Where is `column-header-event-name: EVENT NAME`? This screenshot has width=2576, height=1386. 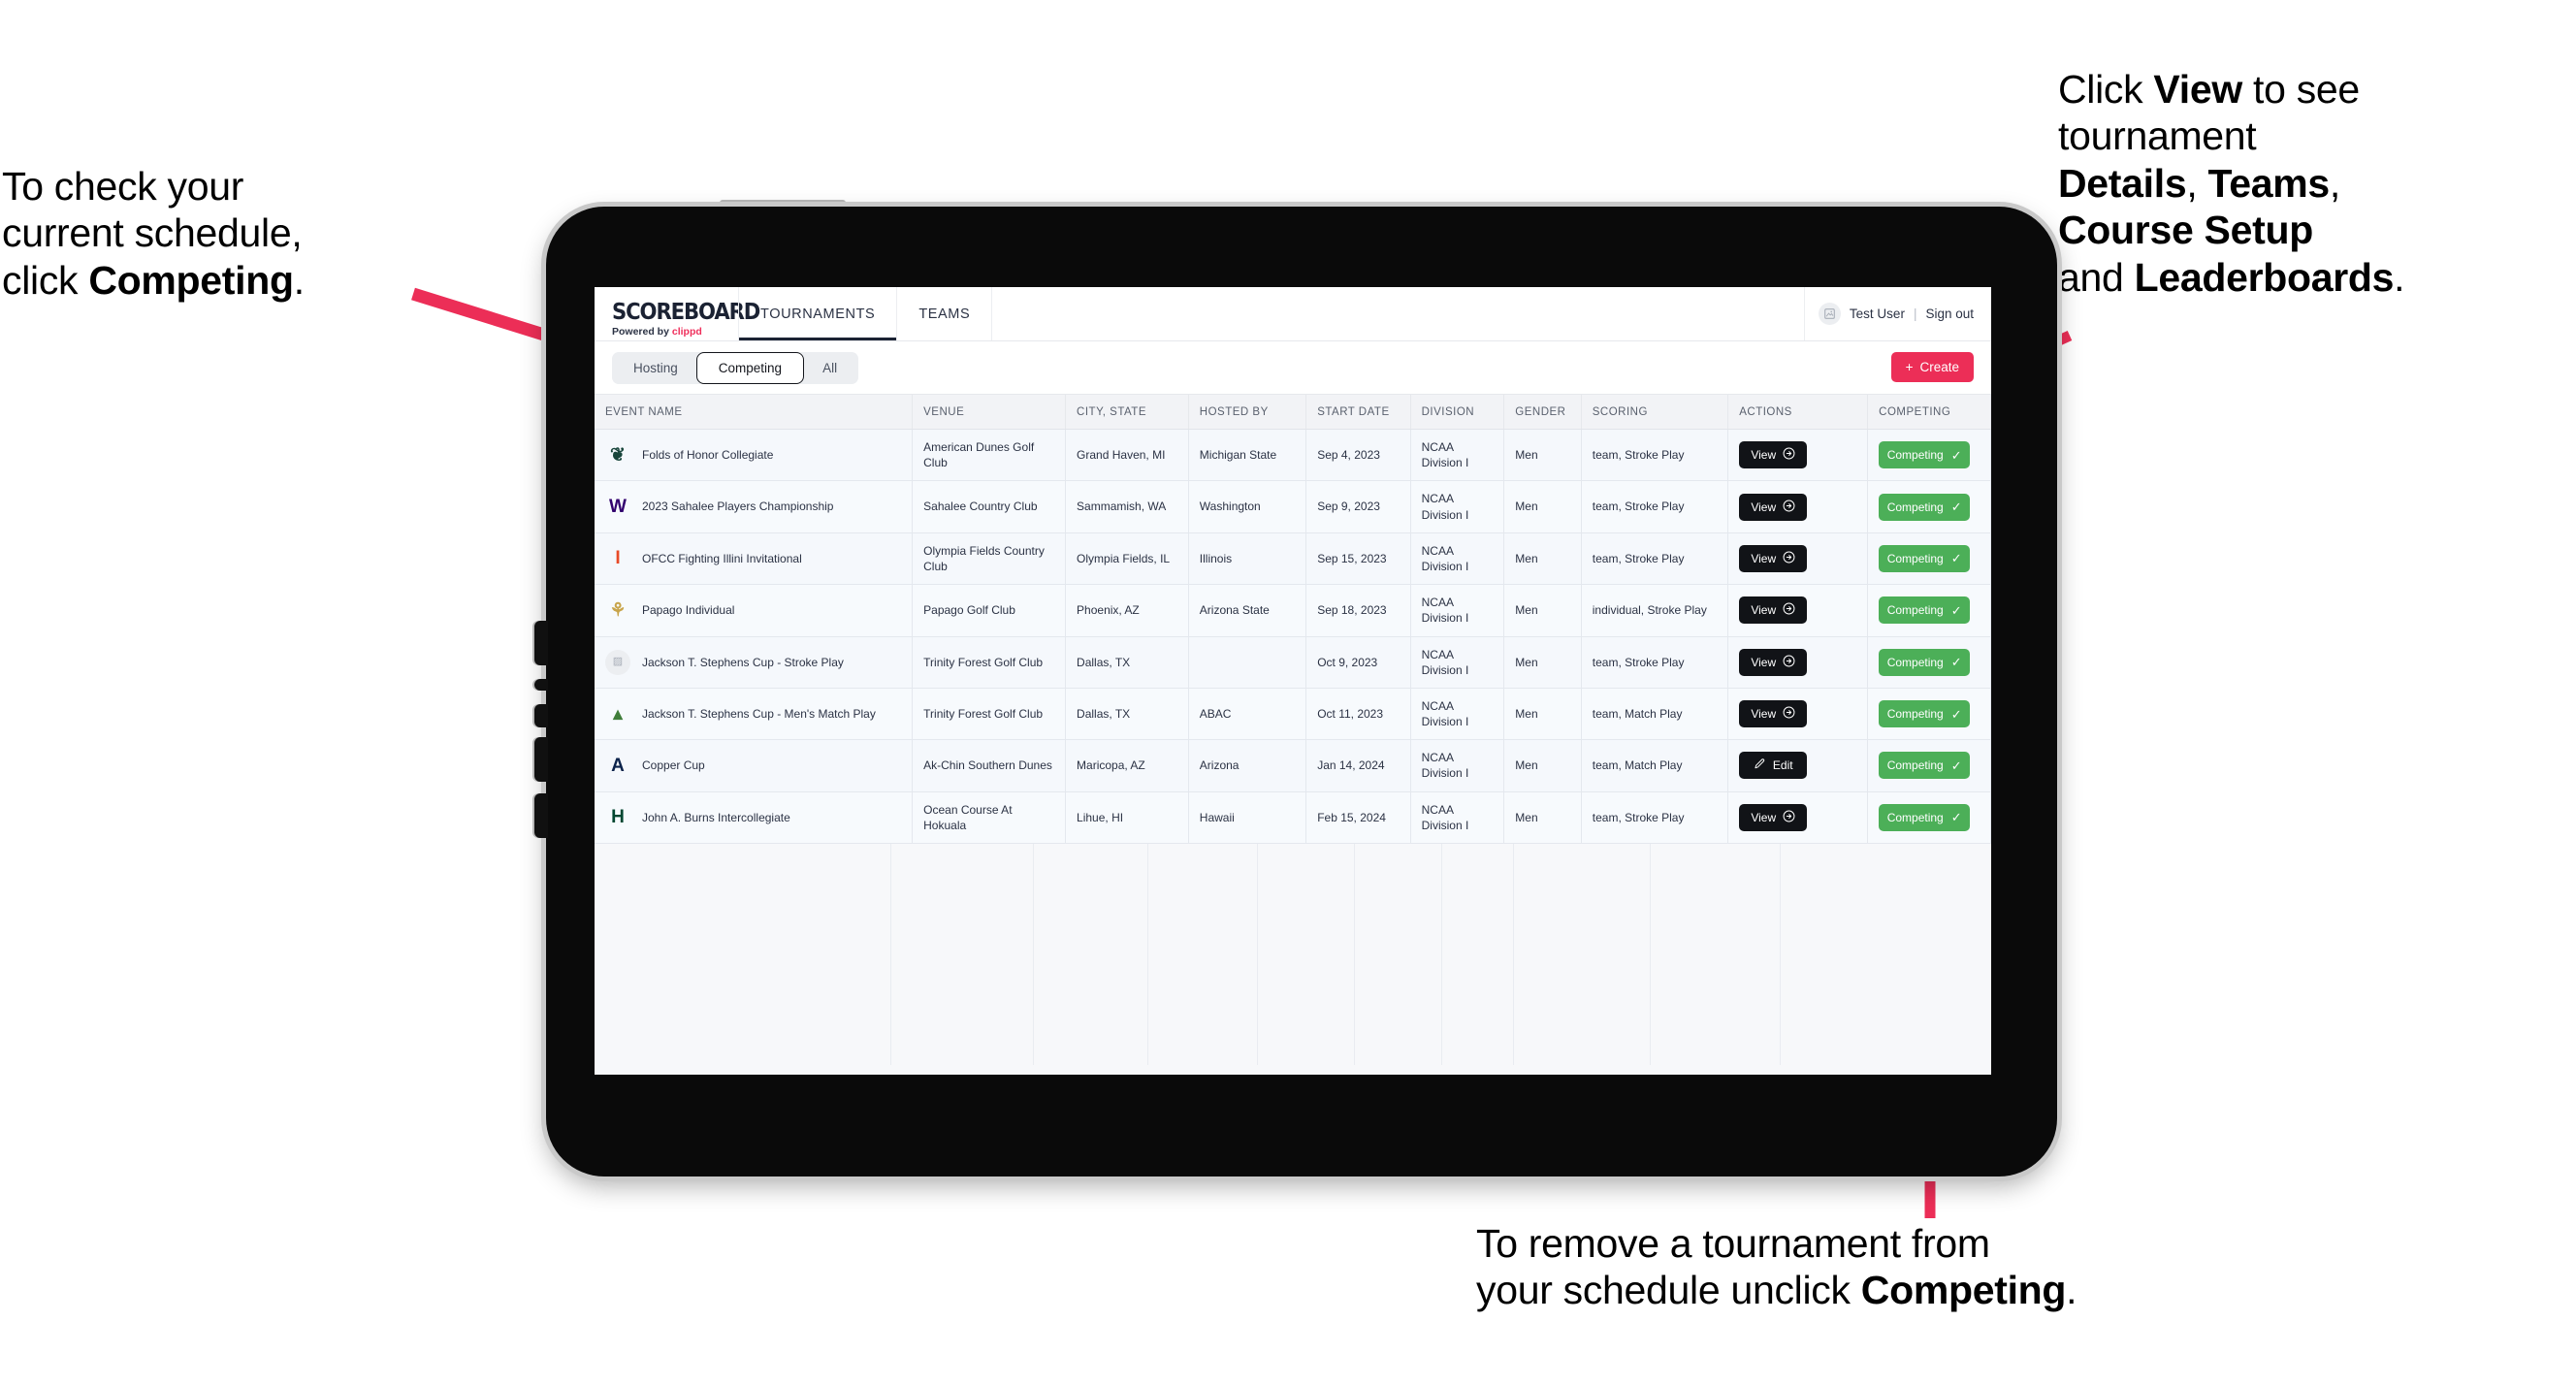 column-header-event-name: EVENT NAME is located at coordinates (754, 412).